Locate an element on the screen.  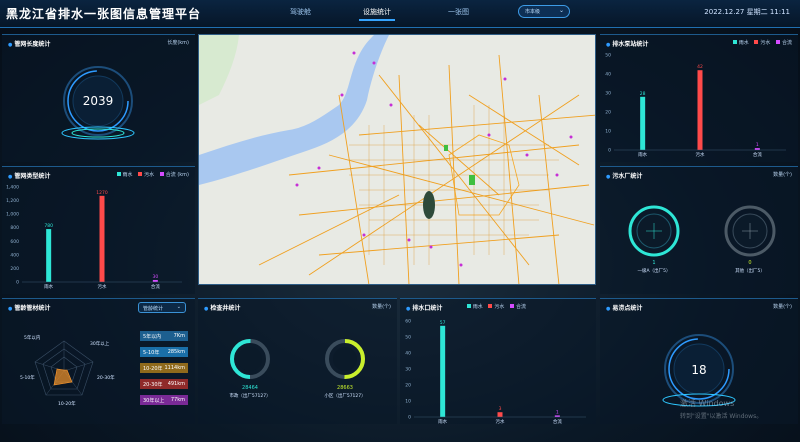
outfall-panel: 排水口统计 雨水 污水 合流 010203040506057雨水3污水1合流 is located at coordinates (498, 361).